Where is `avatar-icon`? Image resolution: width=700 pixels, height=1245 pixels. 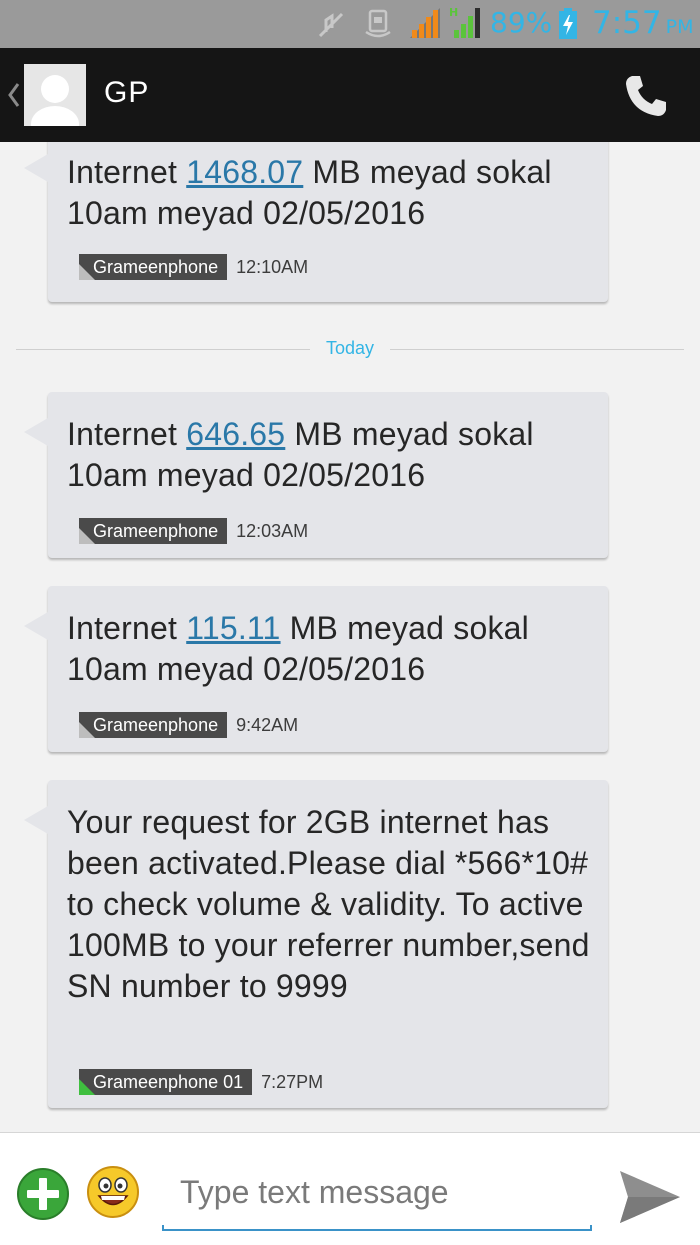 avatar-icon is located at coordinates (55, 95).